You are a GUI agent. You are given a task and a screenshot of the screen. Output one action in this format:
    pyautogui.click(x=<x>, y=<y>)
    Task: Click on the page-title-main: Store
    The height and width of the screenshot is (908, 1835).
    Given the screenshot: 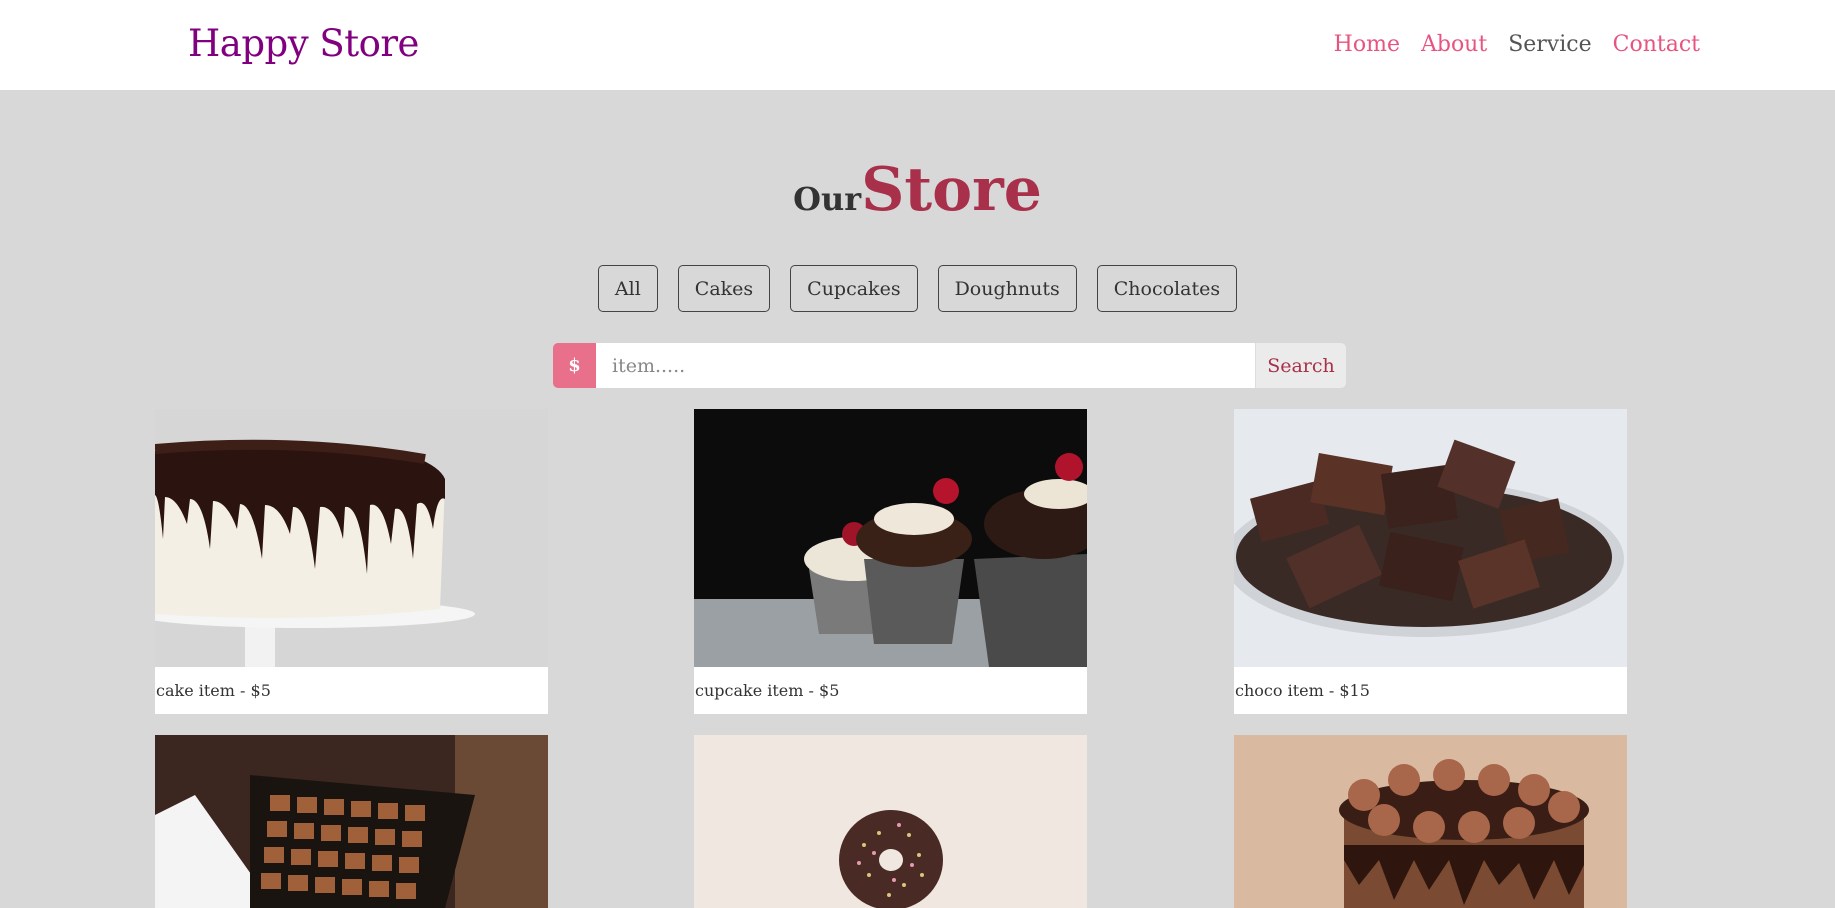 What is the action you would take?
    pyautogui.click(x=951, y=190)
    